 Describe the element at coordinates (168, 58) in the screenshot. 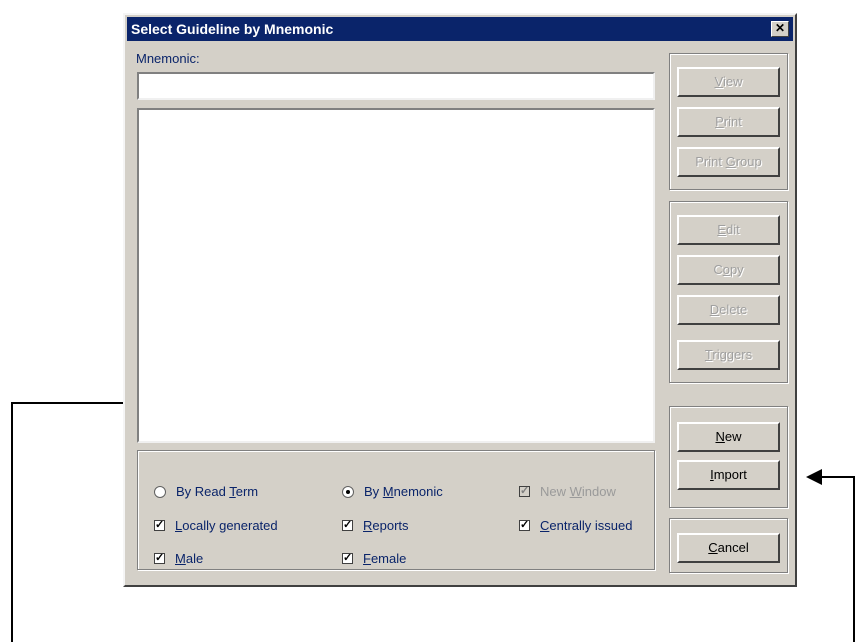

I see `mnemonic-label: Mnemonic:` at that location.